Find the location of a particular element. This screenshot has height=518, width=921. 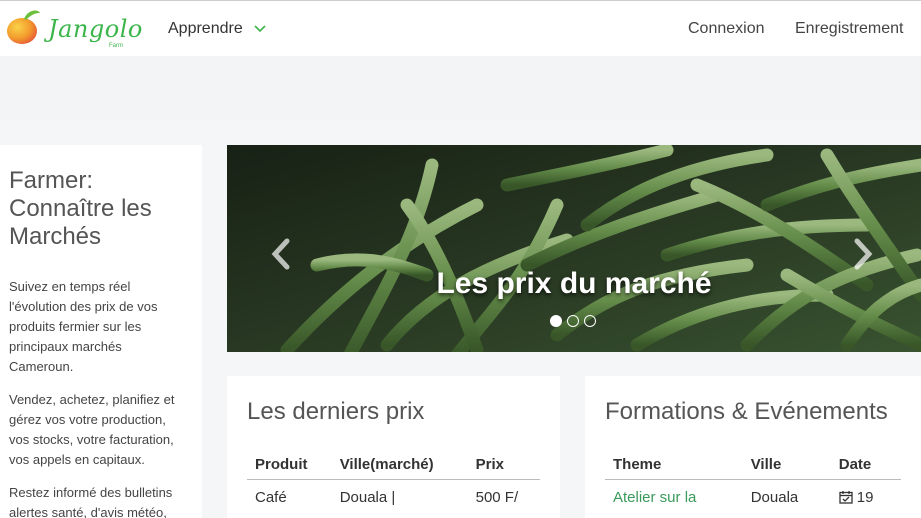

nav-learn-dropdown: Apprendre is located at coordinates (217, 29).